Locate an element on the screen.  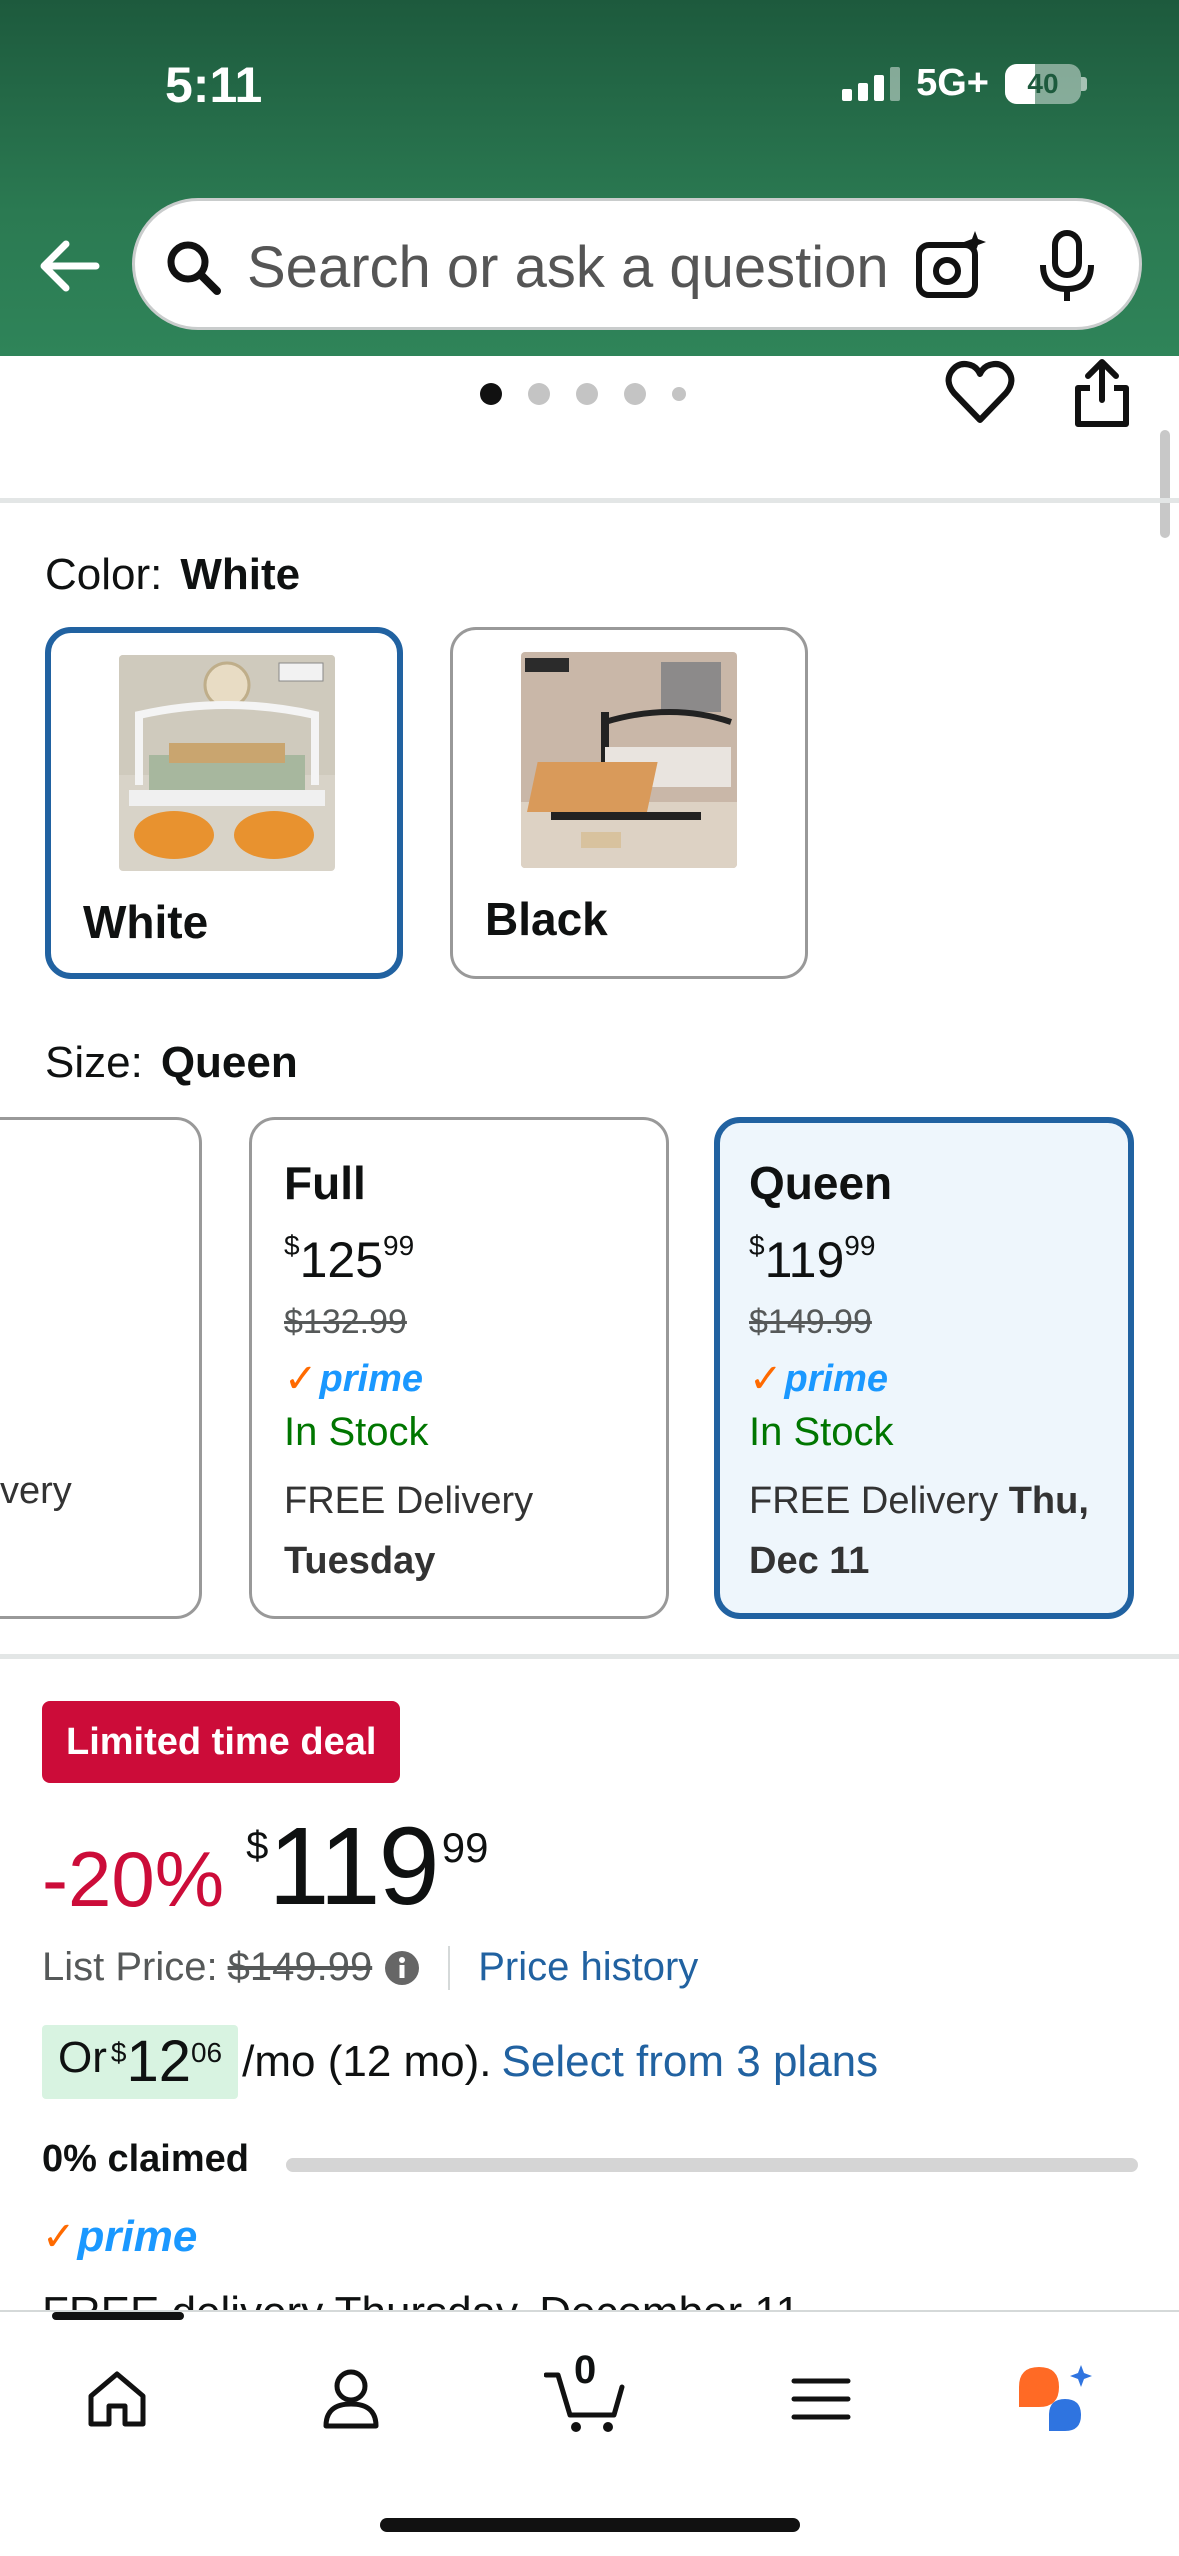
info-icon is located at coordinates (402, 1968).